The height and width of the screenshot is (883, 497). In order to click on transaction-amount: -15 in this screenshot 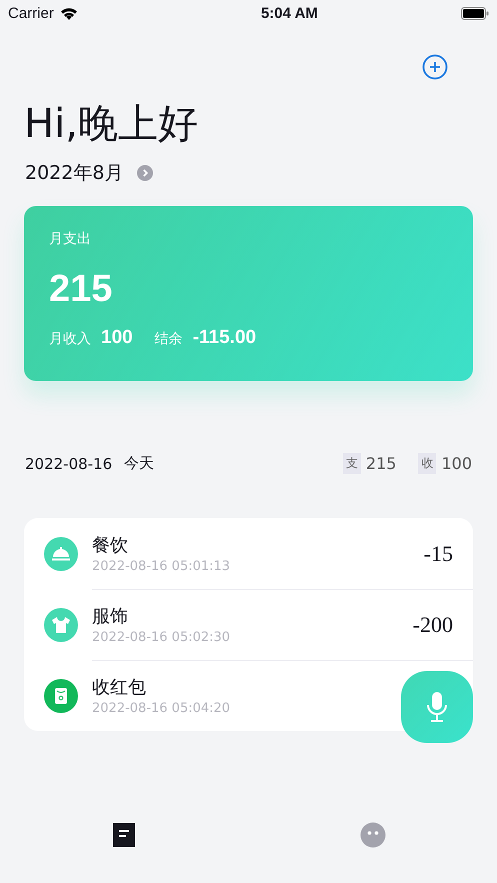, I will do `click(438, 553)`.